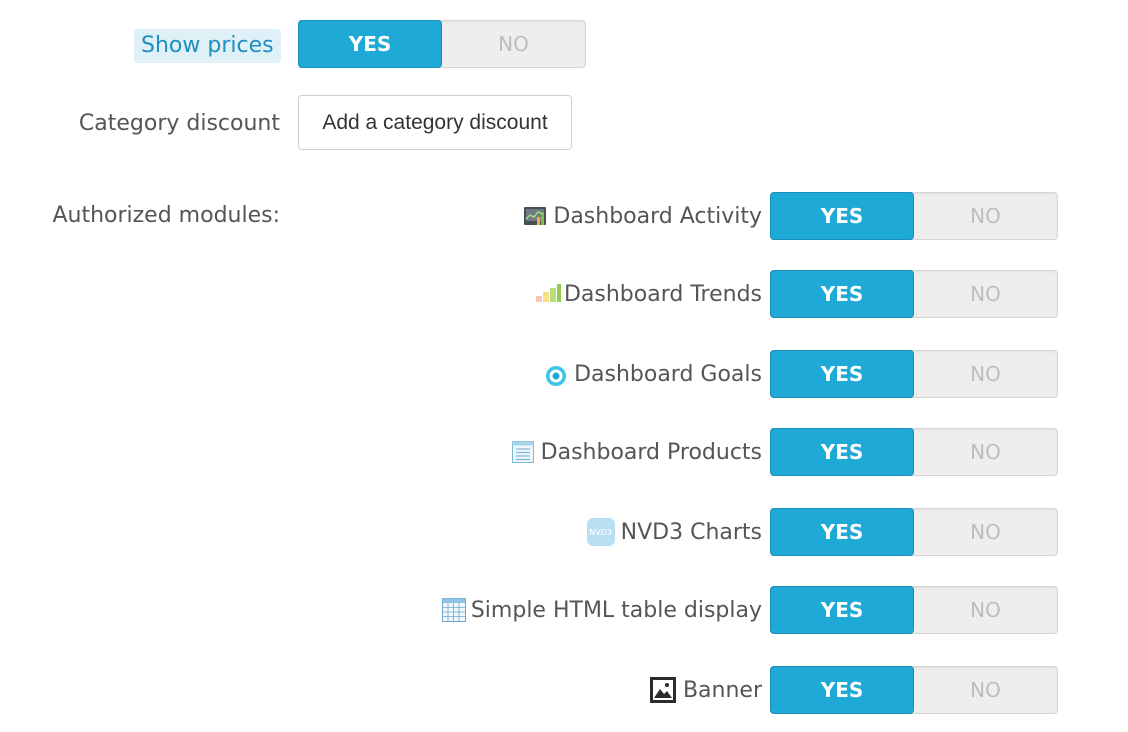  What do you see at coordinates (842, 532) in the screenshot?
I see `nvd3-charts-yes-option: YES` at bounding box center [842, 532].